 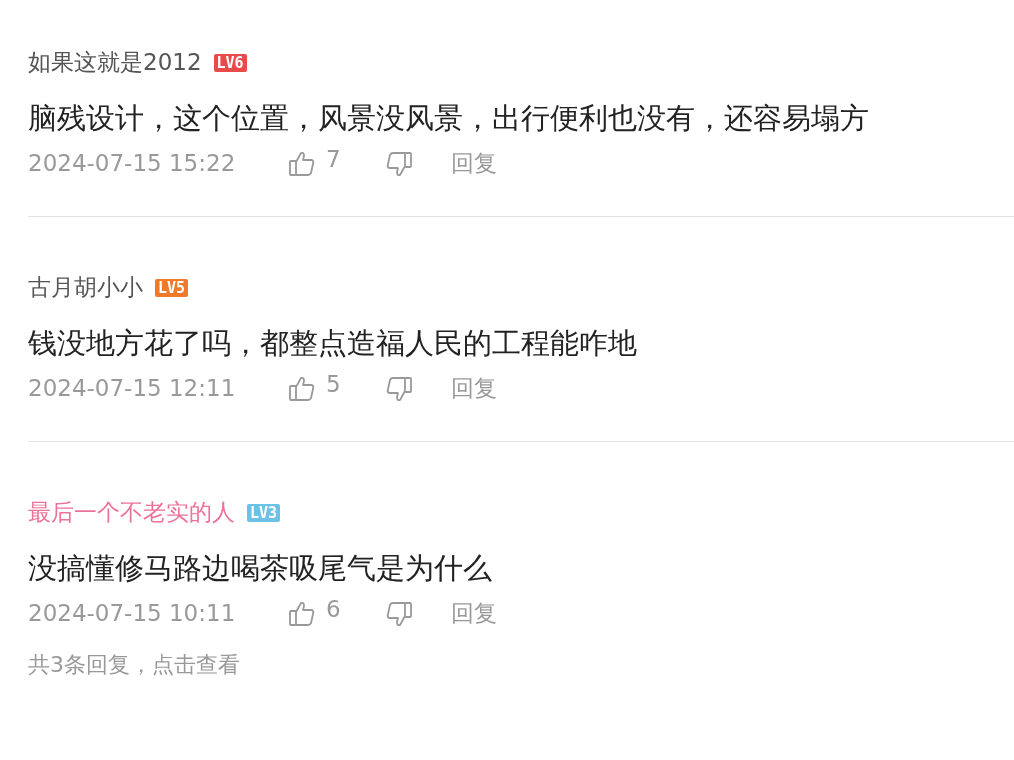 What do you see at coordinates (449, 119) in the screenshot?
I see `comment-text: 脑残设计，这个位置，风景没风景，出行便利也没有，还容易塌方` at bounding box center [449, 119].